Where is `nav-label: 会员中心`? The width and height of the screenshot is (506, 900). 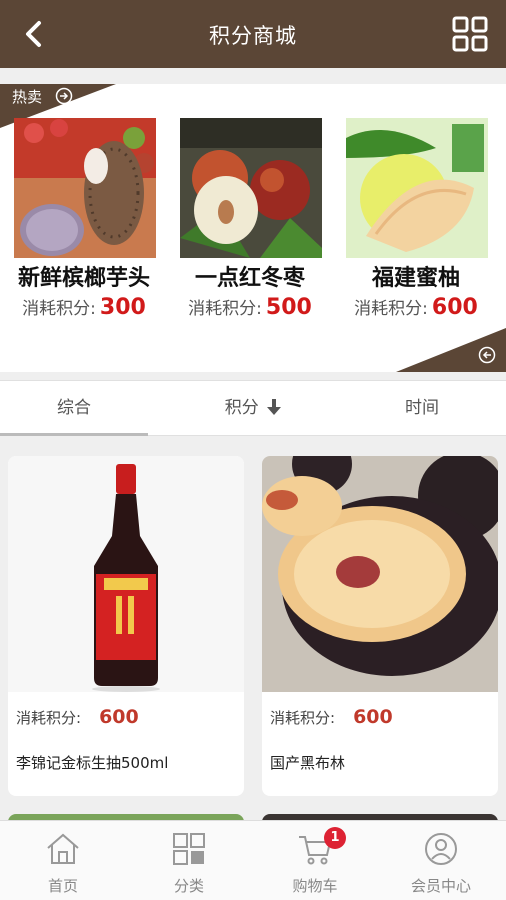 nav-label: 会员中心 is located at coordinates (440, 886).